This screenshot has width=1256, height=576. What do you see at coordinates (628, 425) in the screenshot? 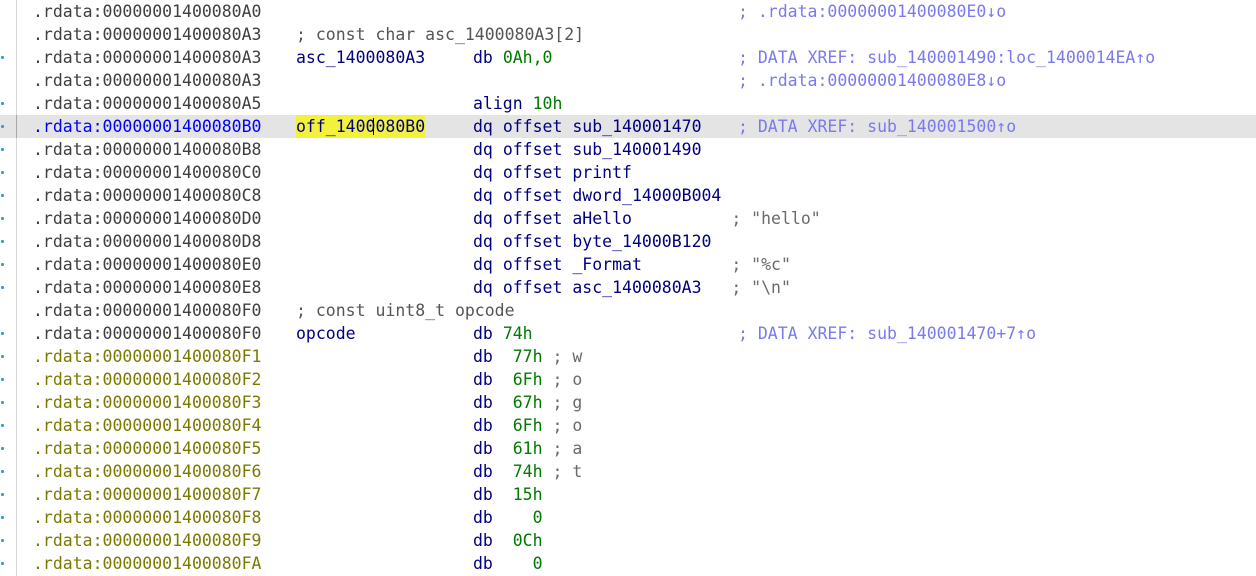
I see `listing-line: .rdata:00000001400080F4 db 6Fh ; o` at bounding box center [628, 425].